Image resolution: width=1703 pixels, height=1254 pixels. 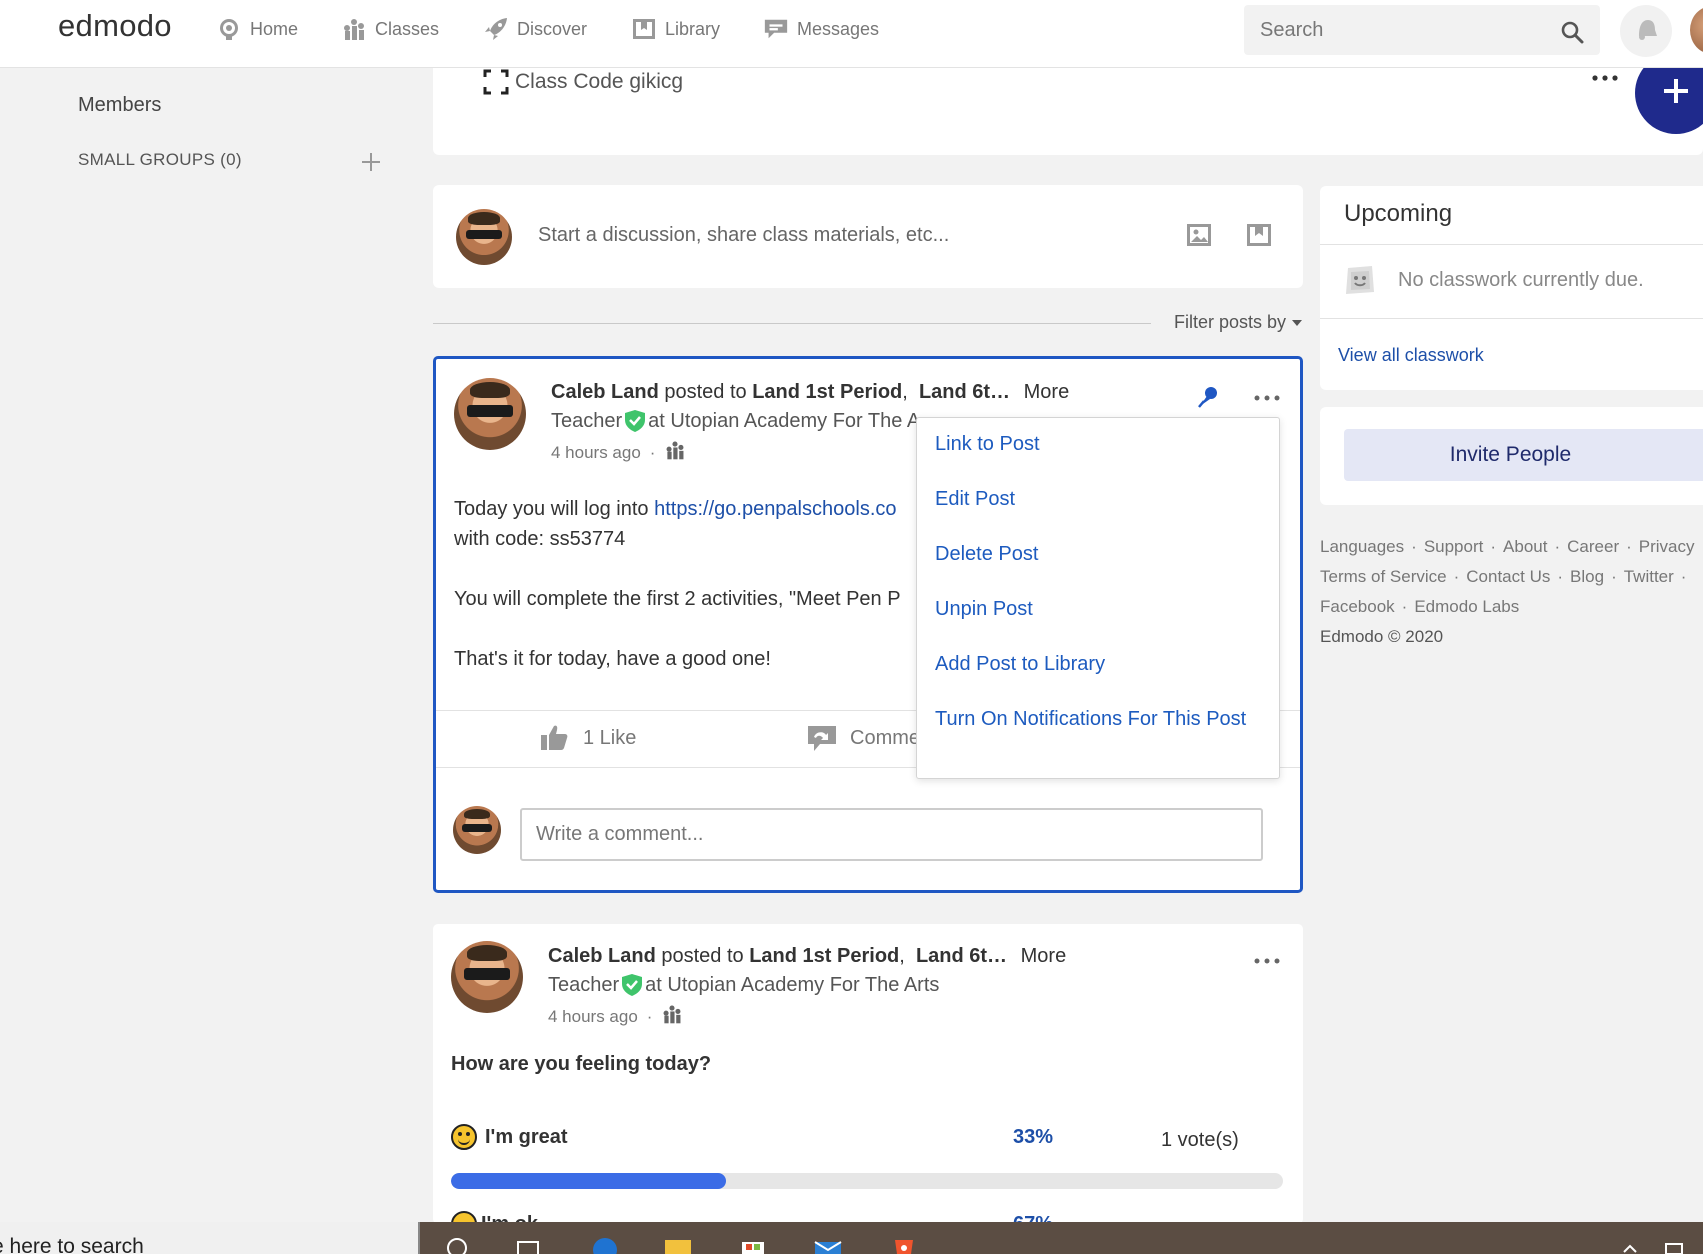 I want to click on nav-messages-label: Messages, so click(x=838, y=28).